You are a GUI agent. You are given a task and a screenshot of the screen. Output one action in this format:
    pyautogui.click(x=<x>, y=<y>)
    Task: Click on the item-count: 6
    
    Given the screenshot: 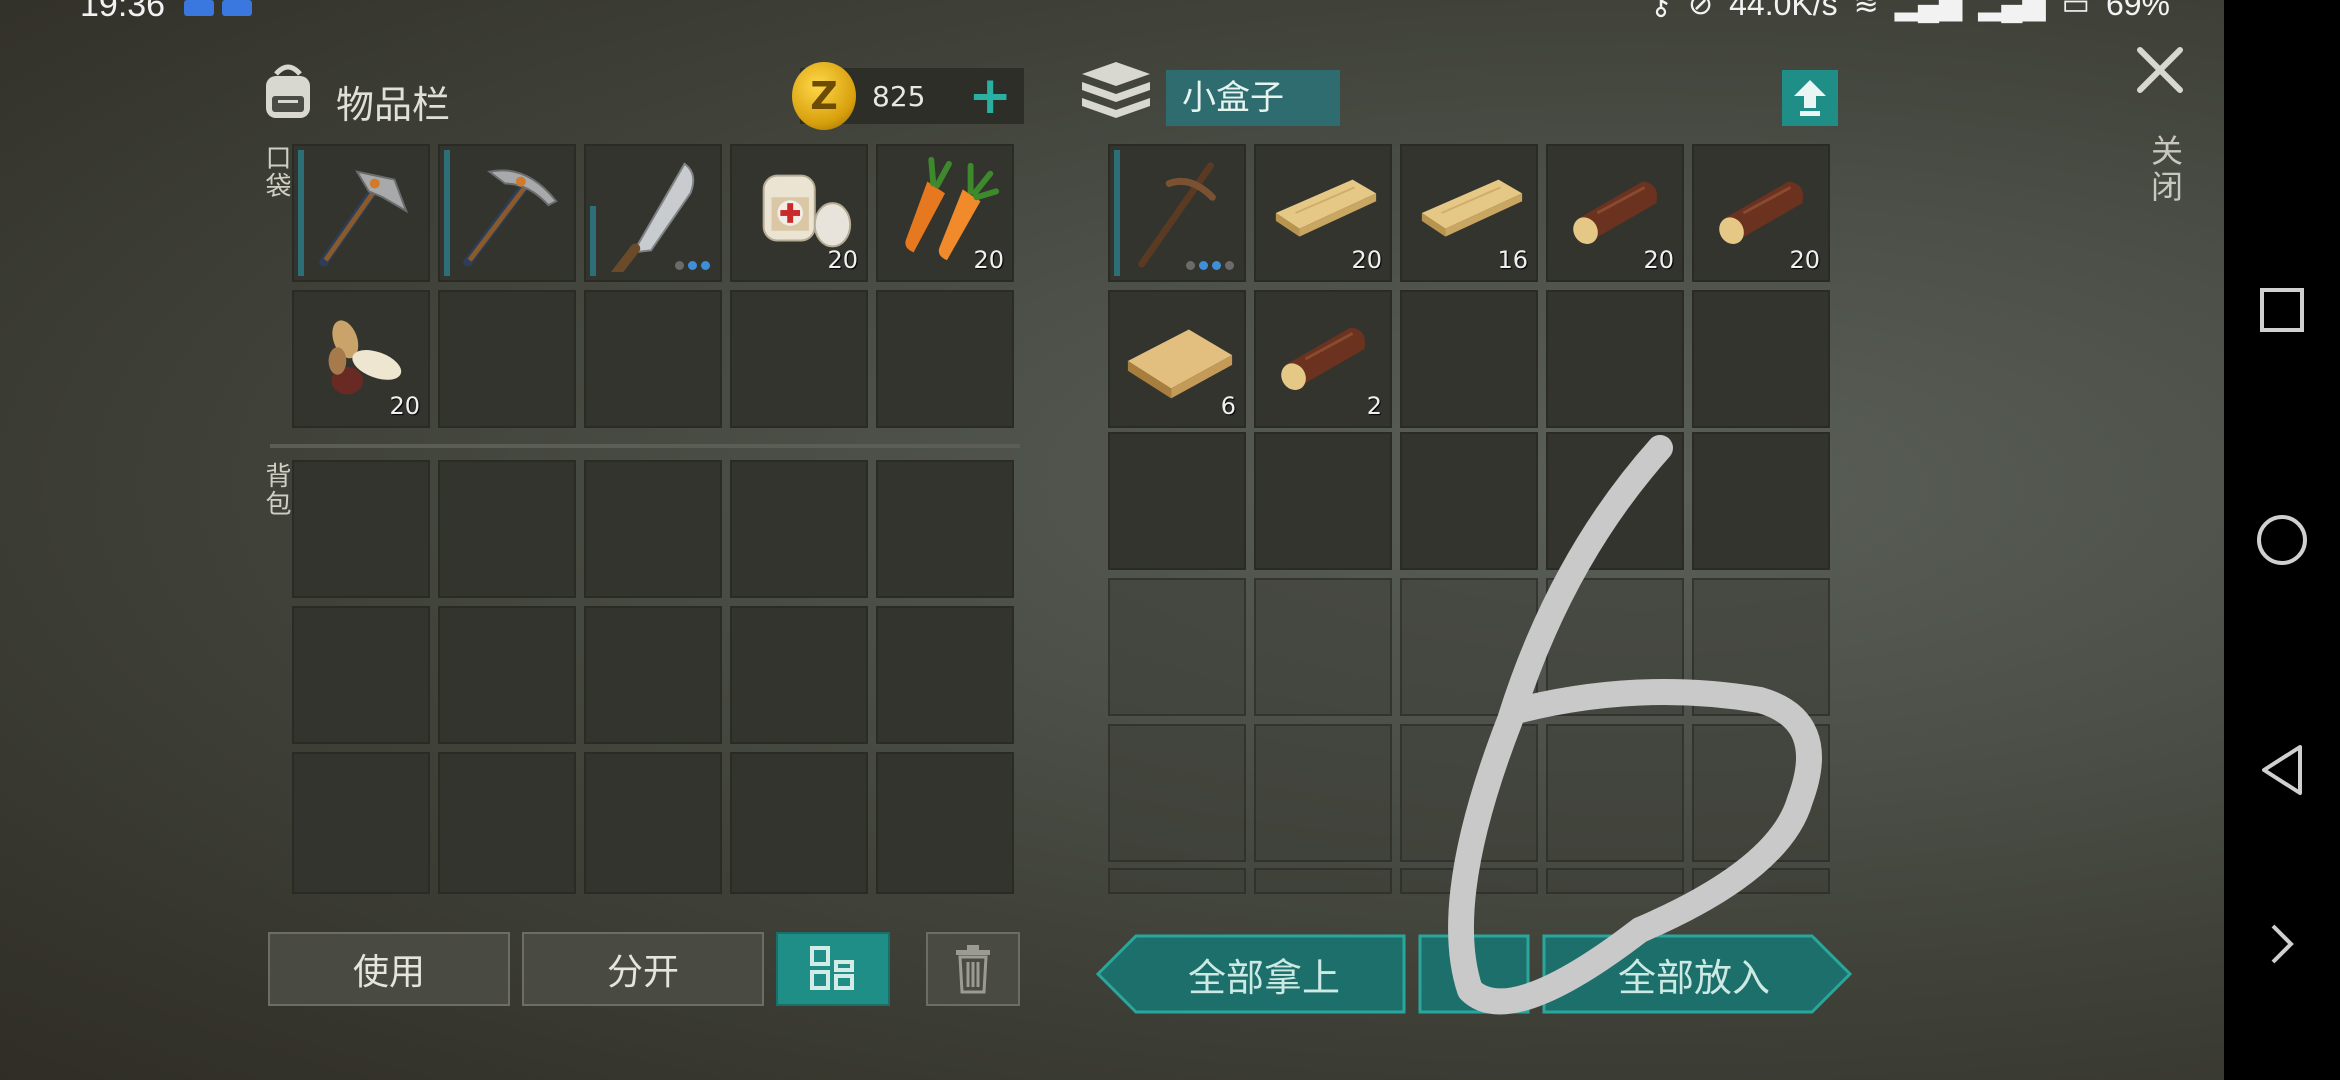 What is the action you would take?
    pyautogui.click(x=1228, y=406)
    